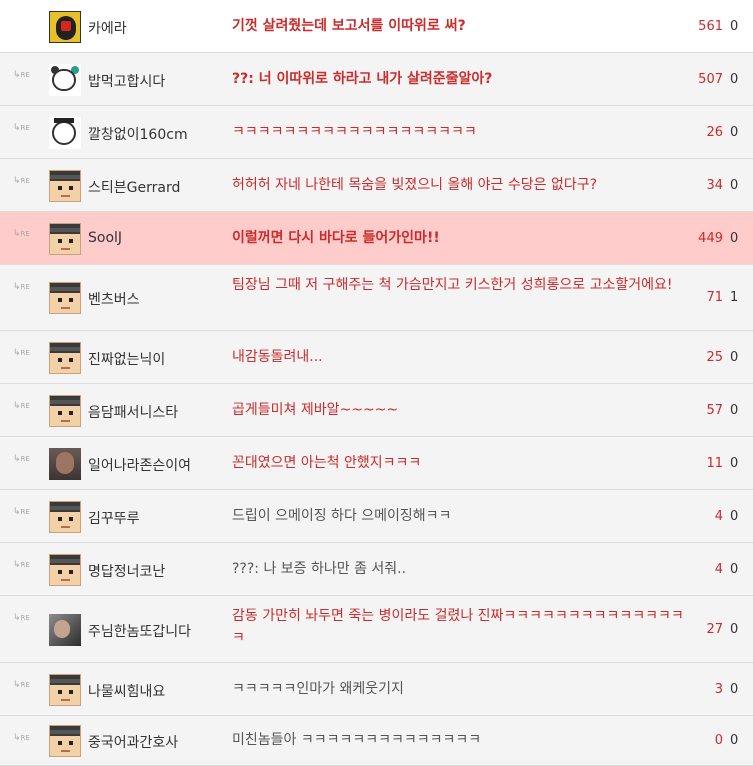  I want to click on comment-author: 밥먹고합시다, so click(126, 81).